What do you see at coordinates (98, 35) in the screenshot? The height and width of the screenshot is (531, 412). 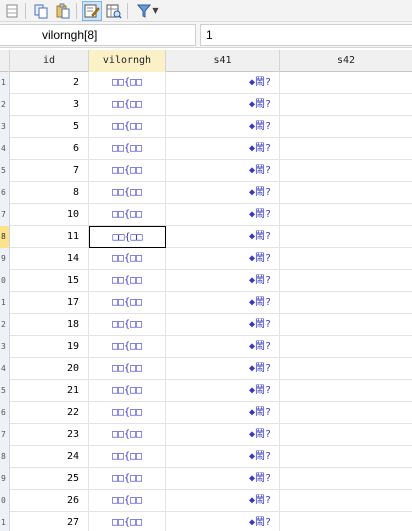 I see `variable-name-box: vilorngh[8]` at bounding box center [98, 35].